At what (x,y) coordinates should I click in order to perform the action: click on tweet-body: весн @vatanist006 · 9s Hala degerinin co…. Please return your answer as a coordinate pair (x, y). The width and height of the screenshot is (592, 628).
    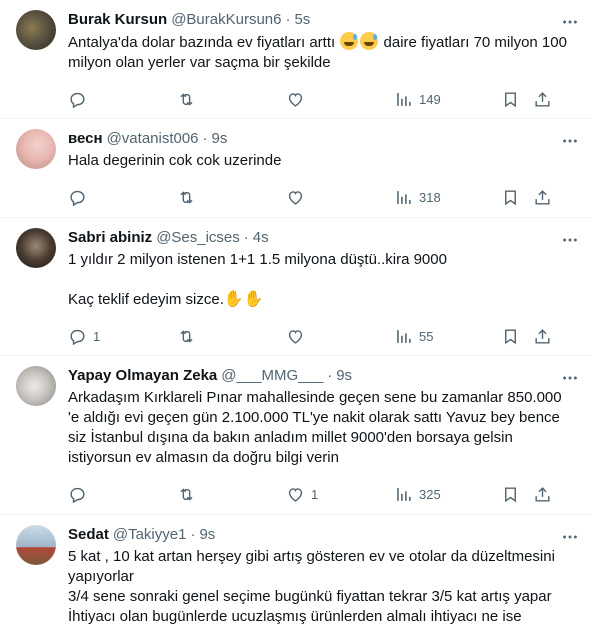
    Looking at the image, I should click on (322, 173).